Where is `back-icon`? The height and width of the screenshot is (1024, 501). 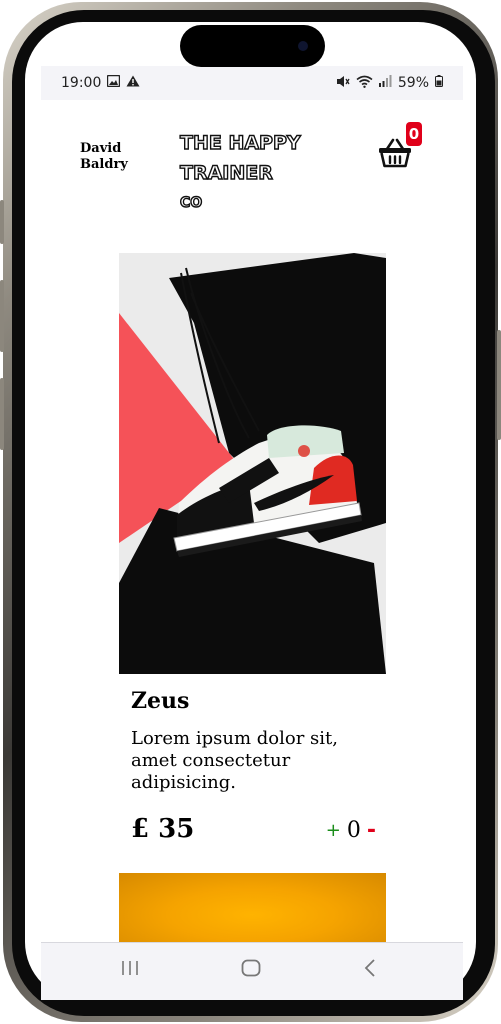
back-icon is located at coordinates (370, 970).